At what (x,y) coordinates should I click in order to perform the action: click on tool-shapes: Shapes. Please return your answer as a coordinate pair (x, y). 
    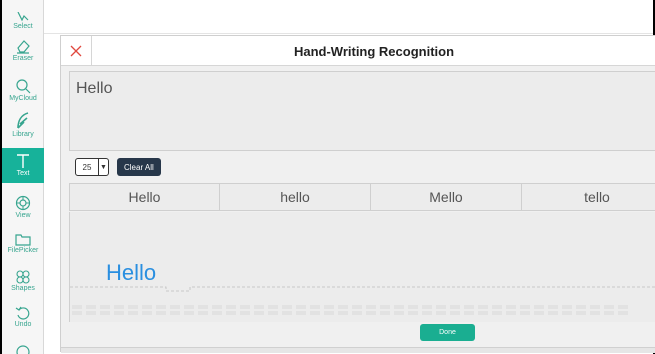
    Looking at the image, I should click on (23, 283).